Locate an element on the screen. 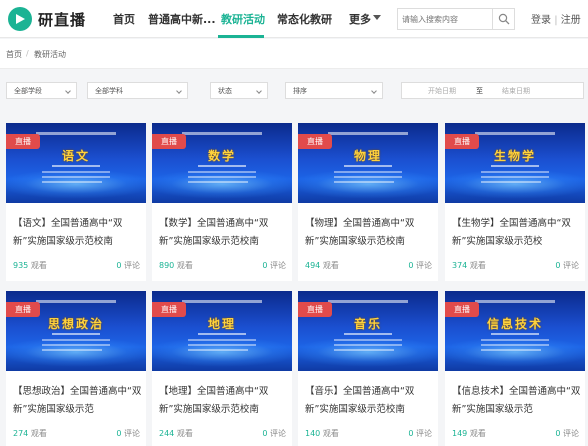 This screenshot has height=446, width=588. activity-card: 数学 直播 【数学】全国普通高中“双新”实施国家级示范校南 890 观看 0 评论 is located at coordinates (222, 202).